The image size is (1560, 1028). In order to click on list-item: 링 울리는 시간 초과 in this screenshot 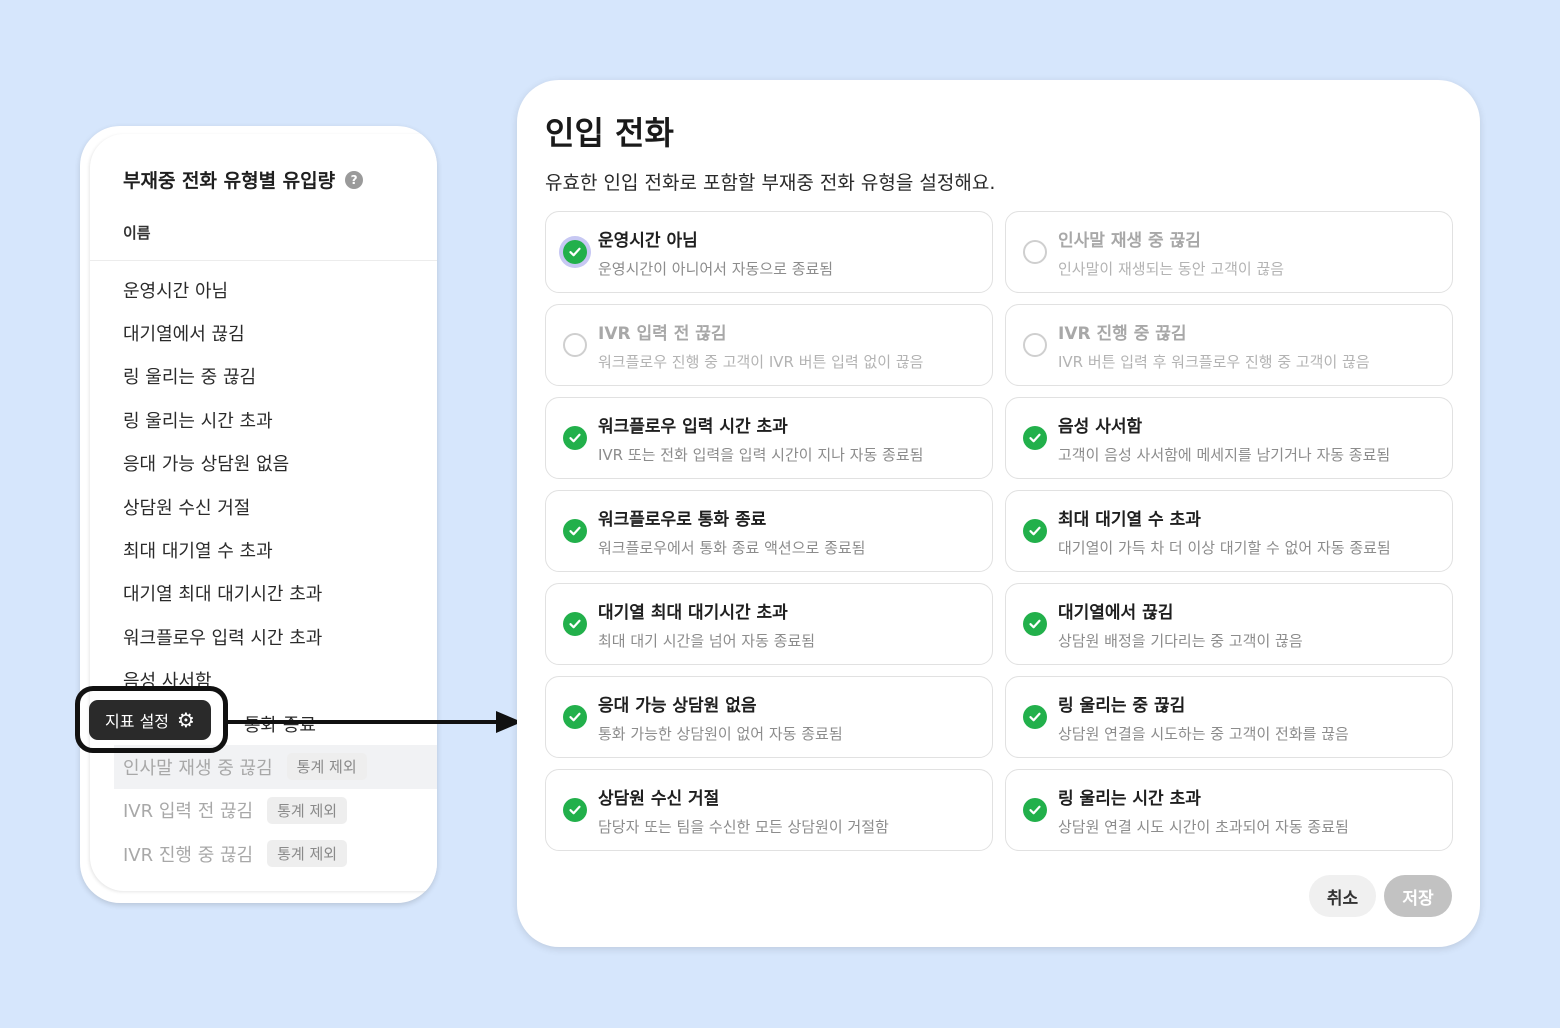, I will do `click(263, 419)`.